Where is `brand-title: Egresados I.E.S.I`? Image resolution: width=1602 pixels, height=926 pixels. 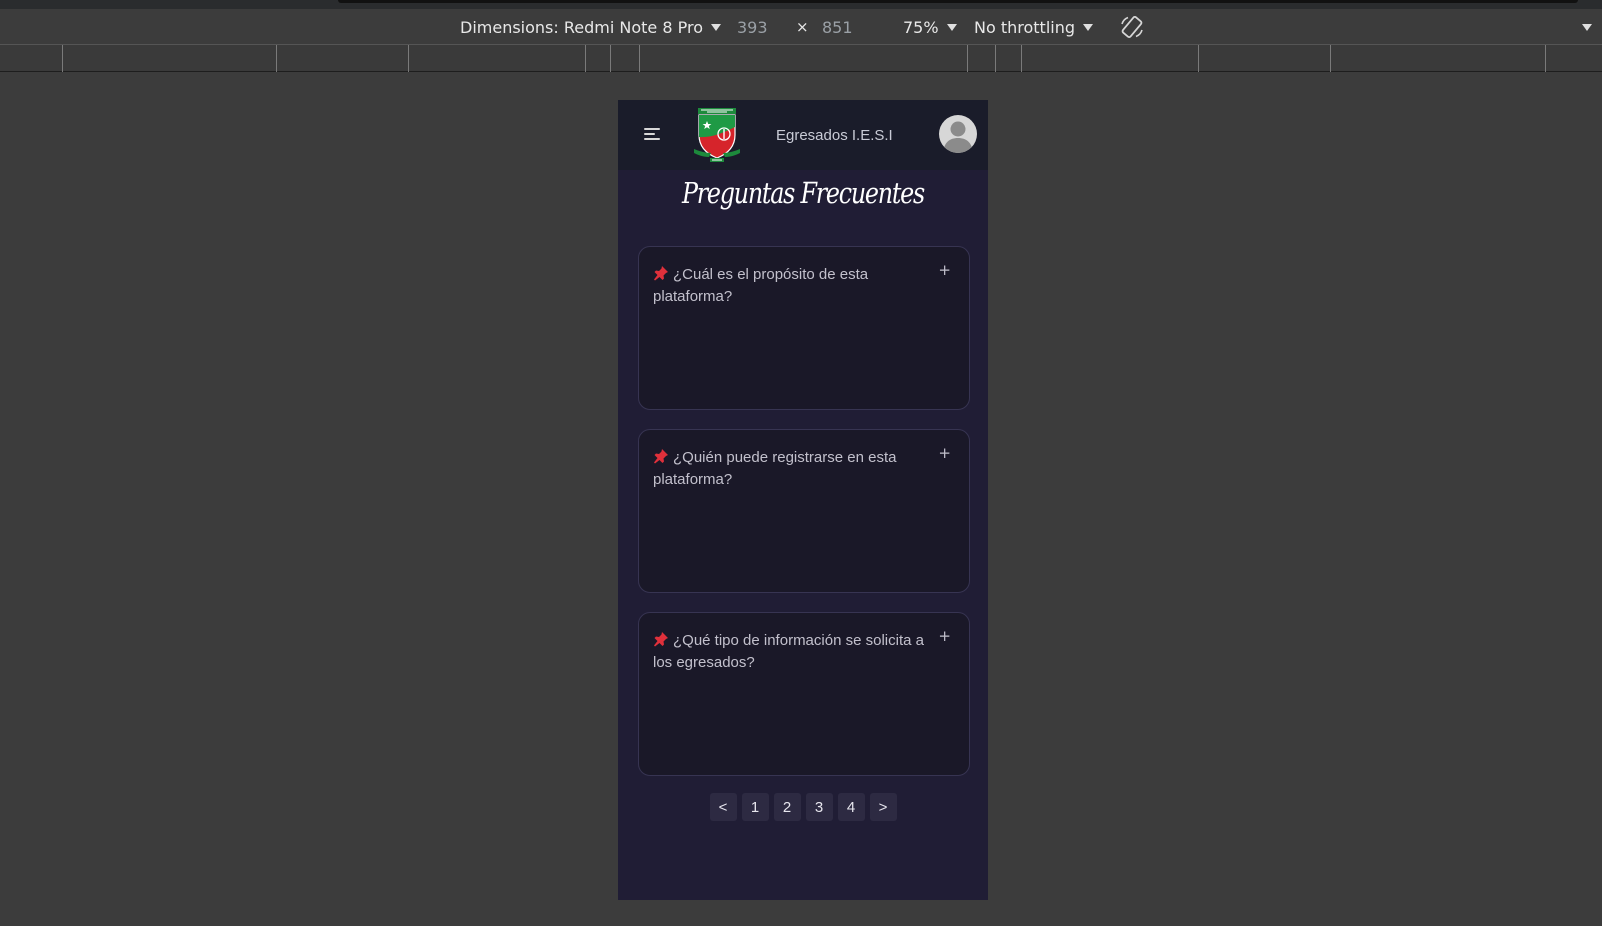
brand-title: Egresados I.E.S.I is located at coordinates (834, 135).